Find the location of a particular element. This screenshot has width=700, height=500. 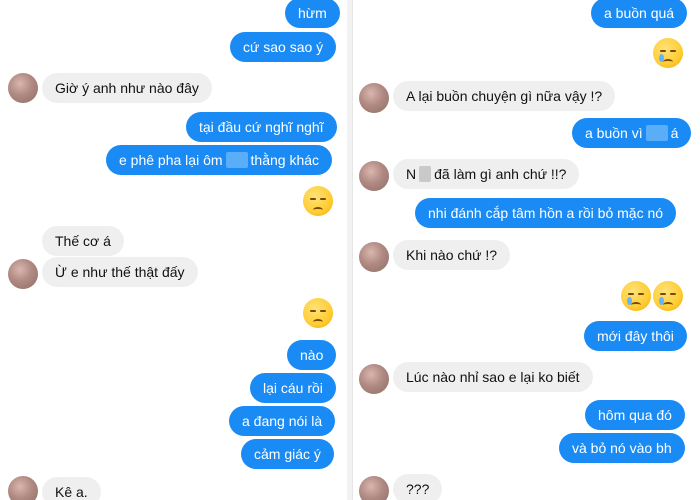

message-bubble-outgoing: cảm giác ý is located at coordinates (287, 454).